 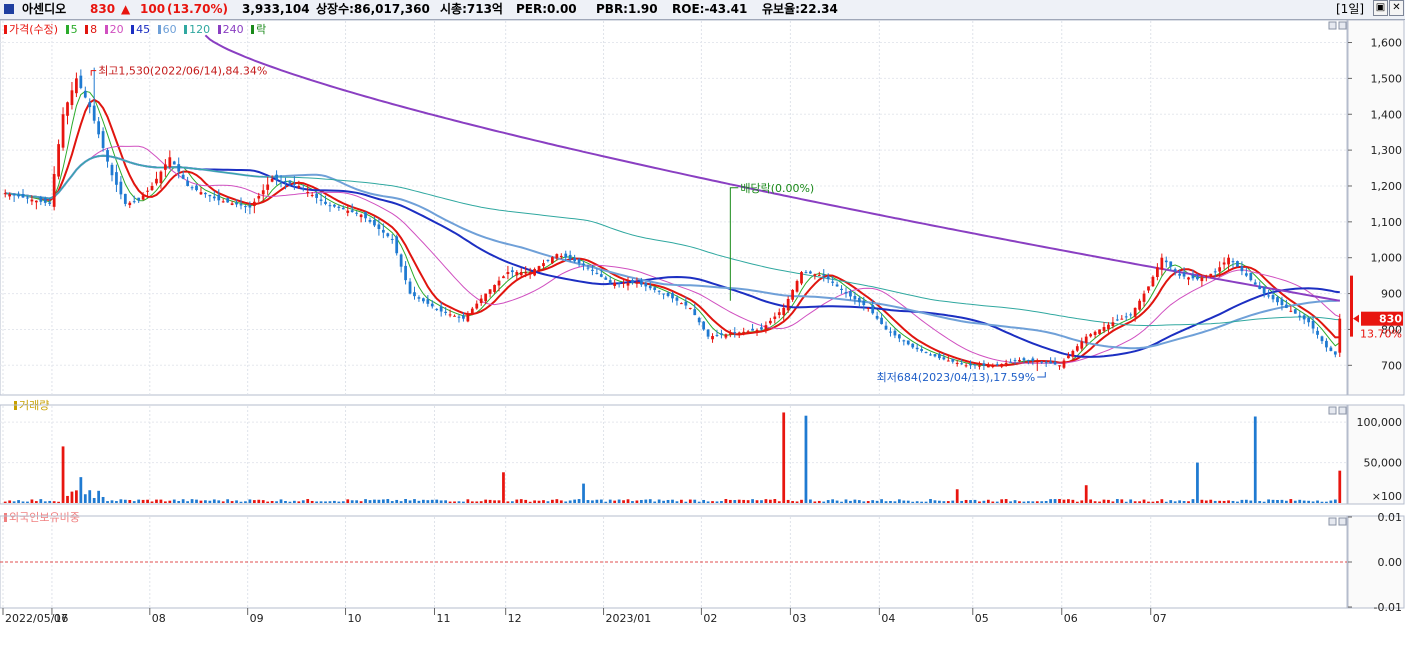 I want to click on foreign-tick-label: 0.00, so click(x=1390, y=562).